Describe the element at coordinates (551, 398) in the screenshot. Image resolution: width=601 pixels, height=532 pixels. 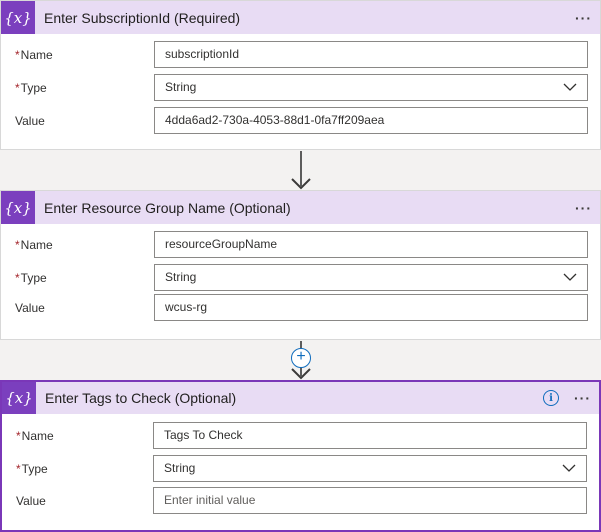
I see `info-icon: i` at that location.